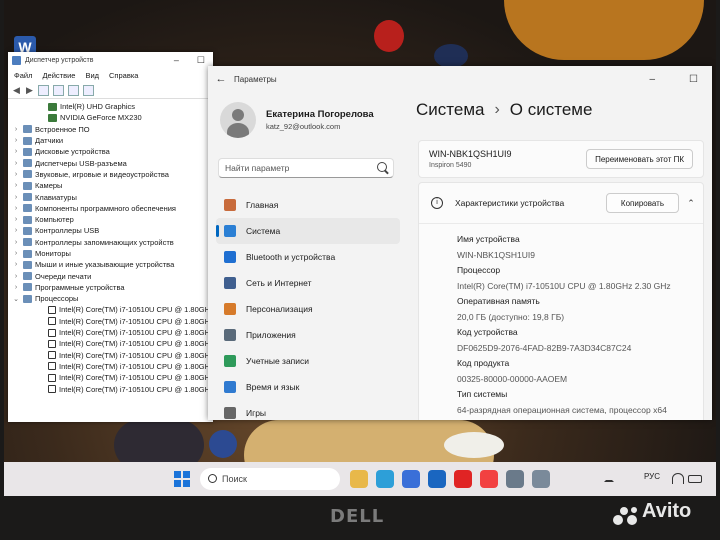 The height and width of the screenshot is (540, 720). I want to click on store-icon, so click(411, 479).